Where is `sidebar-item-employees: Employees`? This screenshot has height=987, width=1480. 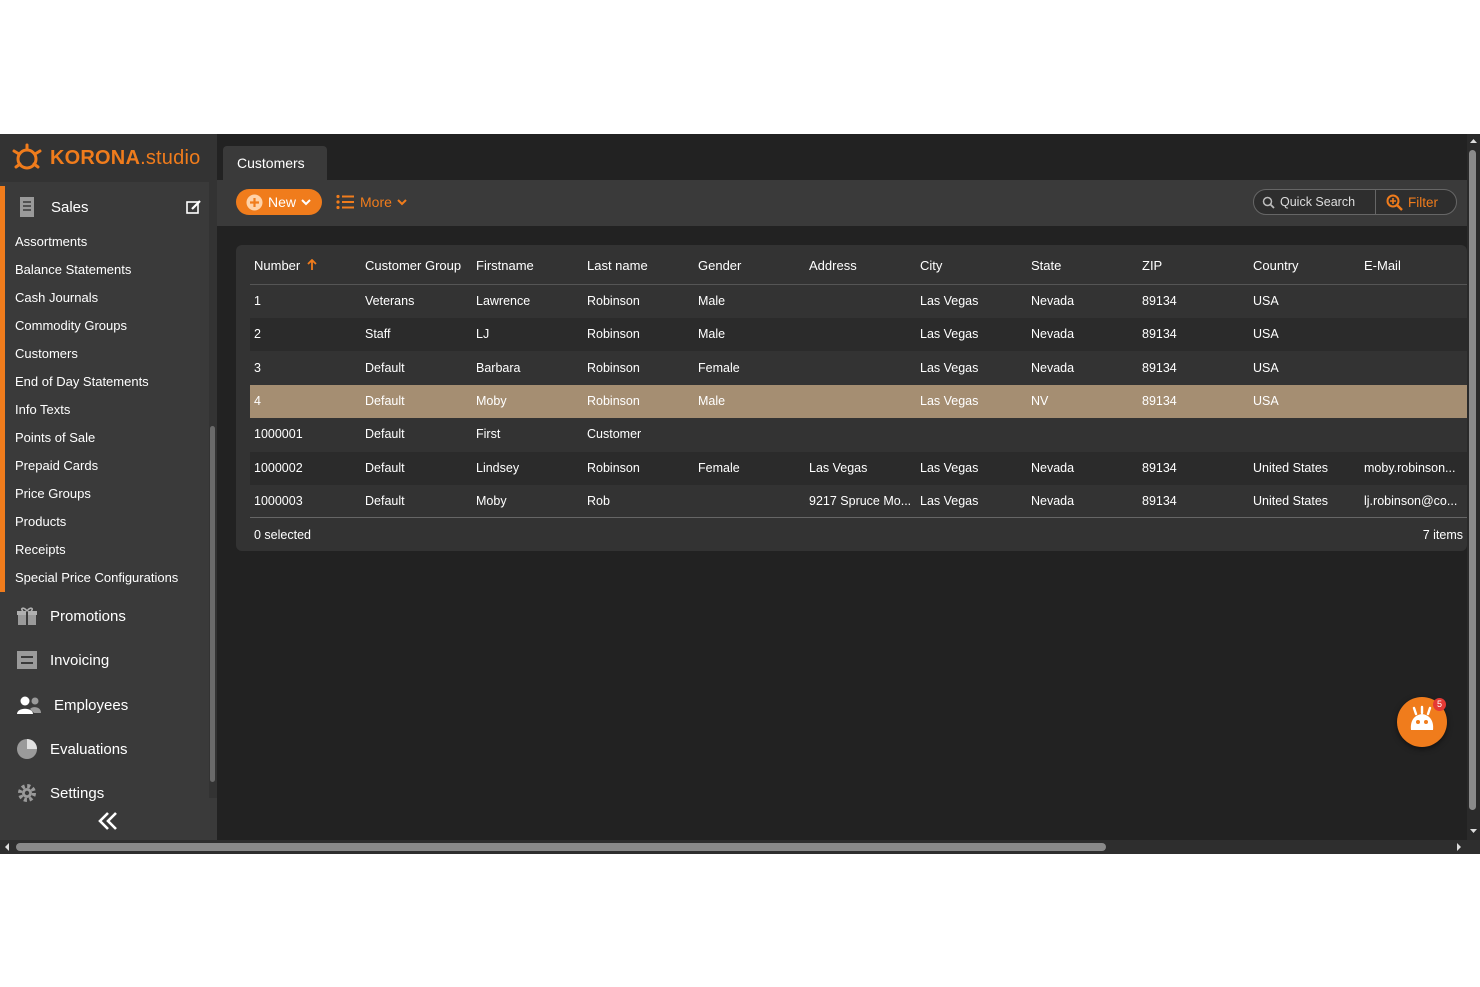 sidebar-item-employees: Employees is located at coordinates (104, 705).